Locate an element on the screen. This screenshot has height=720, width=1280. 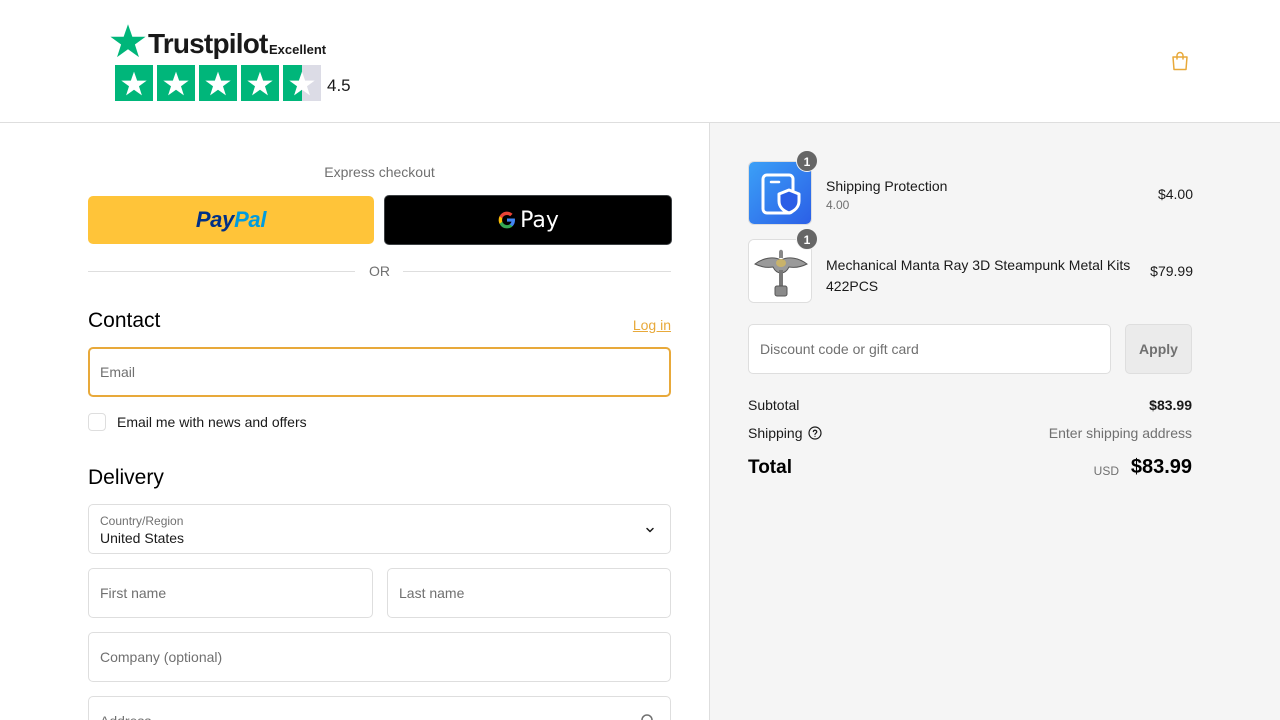
order-item: 1 Shipping Protection 4.00 $4.00 is located at coordinates (970, 187).